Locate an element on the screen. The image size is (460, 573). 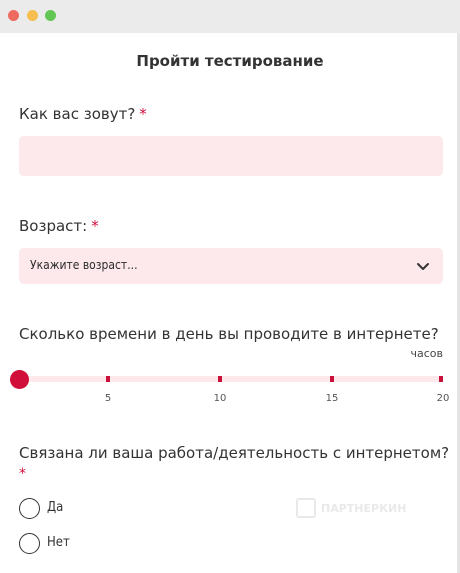
age-question-text: Возраст: is located at coordinates (53, 226).